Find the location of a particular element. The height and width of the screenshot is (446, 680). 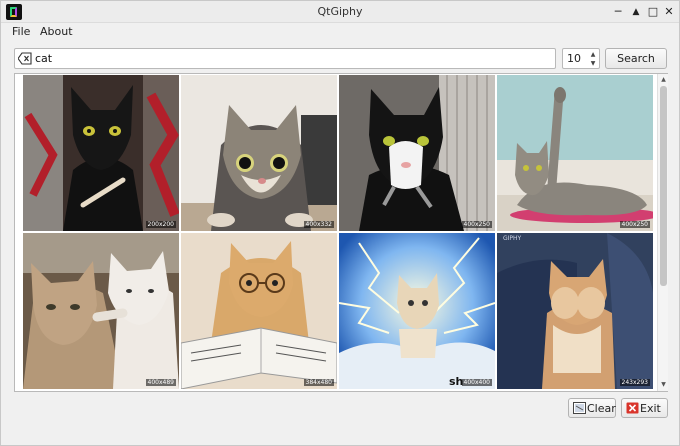

gif-result-7: sh 400x400 is located at coordinates (417, 311).